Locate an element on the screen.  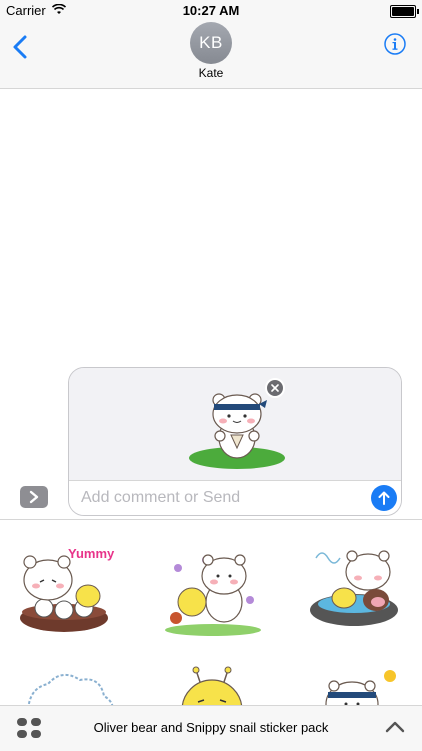
sticker-snail-face is located at coordinates (213, 685).